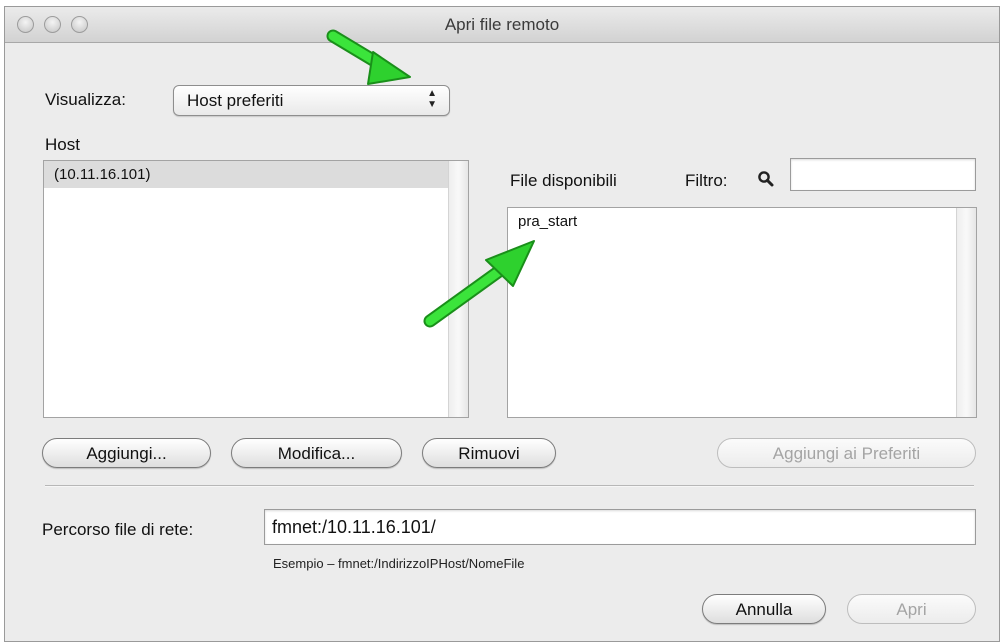 This screenshot has width=1000, height=642. Describe the element at coordinates (766, 179) in the screenshot. I see `magnifier-icon` at that location.